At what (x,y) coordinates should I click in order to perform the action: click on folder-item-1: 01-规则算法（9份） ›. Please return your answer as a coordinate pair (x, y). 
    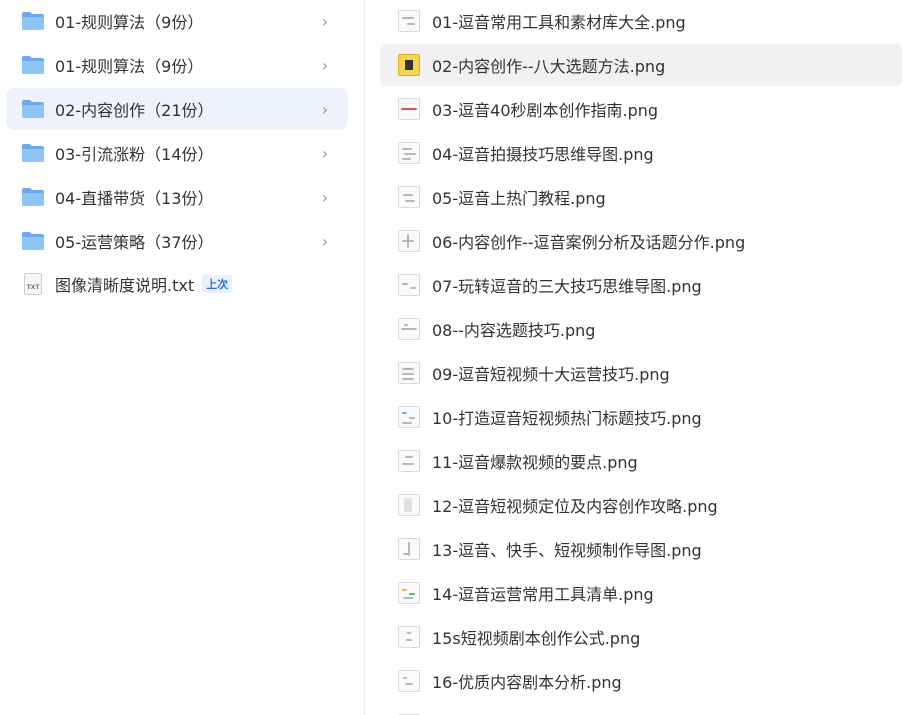
    Looking at the image, I should click on (177, 65).